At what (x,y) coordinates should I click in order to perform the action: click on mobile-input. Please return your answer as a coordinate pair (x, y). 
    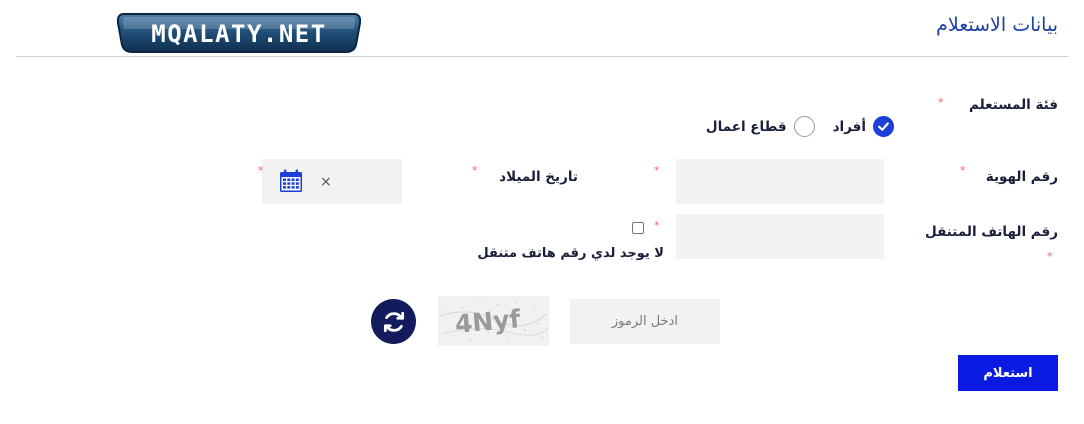
    Looking at the image, I should click on (780, 236).